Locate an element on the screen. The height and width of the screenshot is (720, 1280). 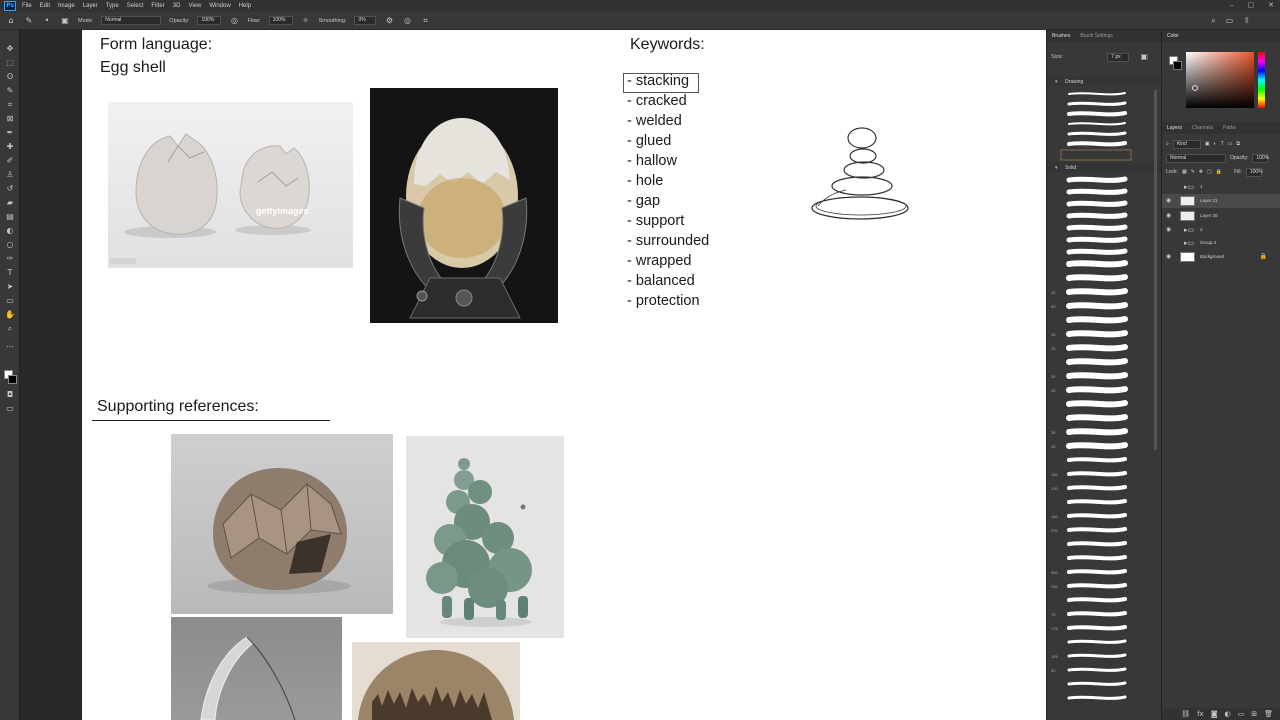
link-layers-icon: ⛓ is located at coordinates (1185, 714).